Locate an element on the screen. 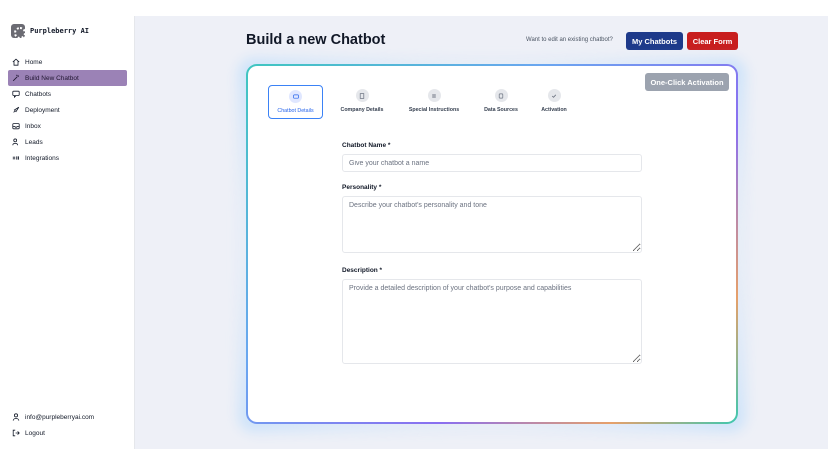 The image size is (828, 466). check-icon is located at coordinates (554, 95).